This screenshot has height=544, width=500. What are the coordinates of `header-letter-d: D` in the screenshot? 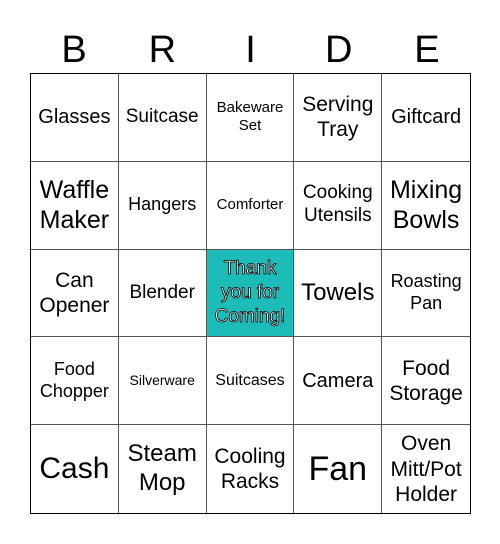 It's located at (338, 50).